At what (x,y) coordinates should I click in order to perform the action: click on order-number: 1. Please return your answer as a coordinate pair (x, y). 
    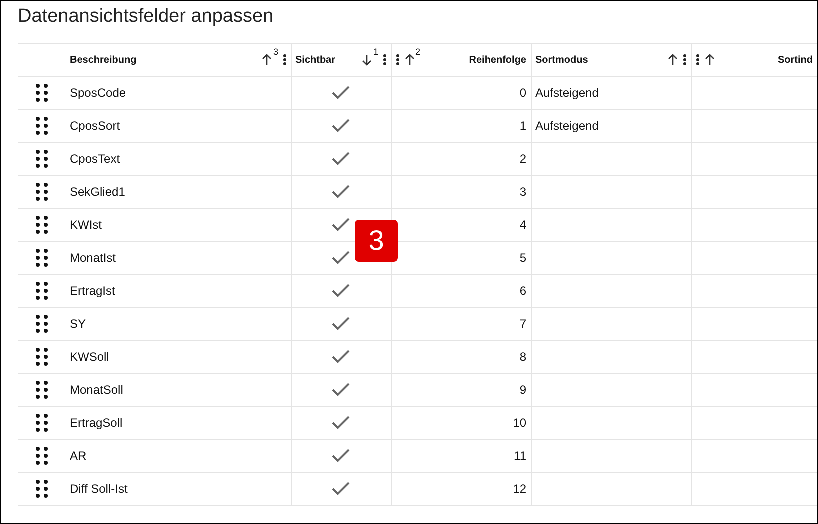
    Looking at the image, I should click on (523, 126).